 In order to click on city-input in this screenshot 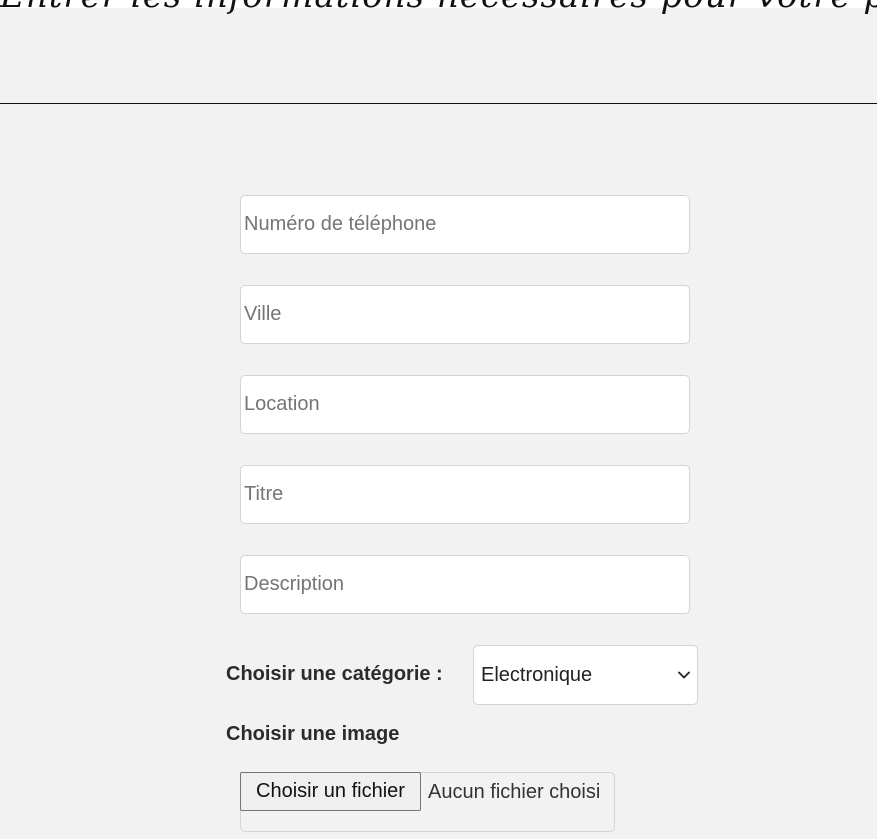, I will do `click(465, 314)`.